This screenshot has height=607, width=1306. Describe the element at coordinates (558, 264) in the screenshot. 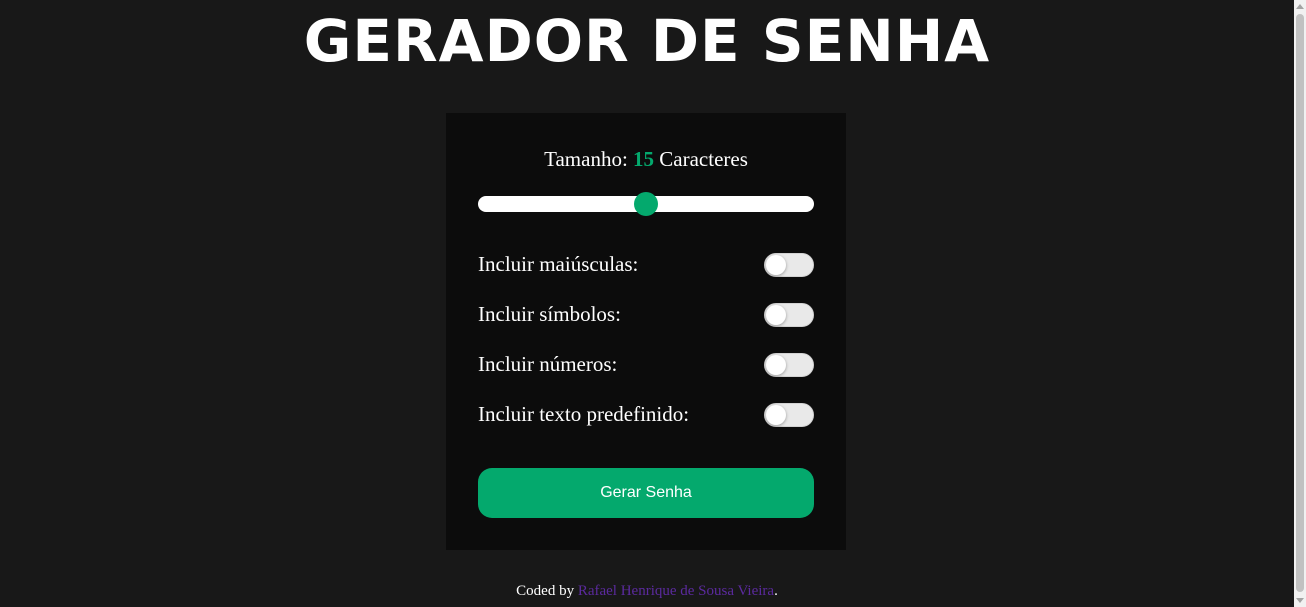

I see `option-uppercase-label: Incluir maiúsculas:` at that location.